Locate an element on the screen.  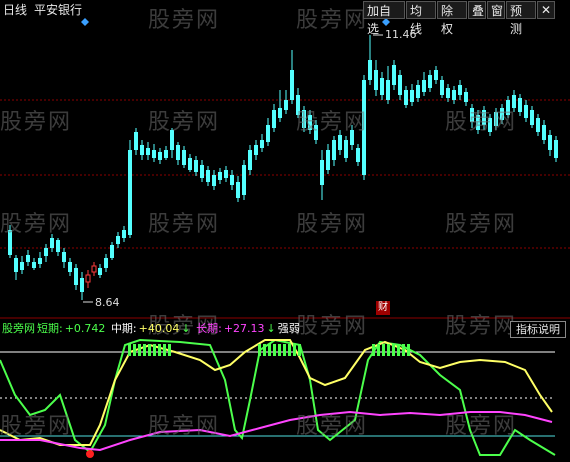
mid-arrow-icon: ↓ is located at coordinates (186, 328).